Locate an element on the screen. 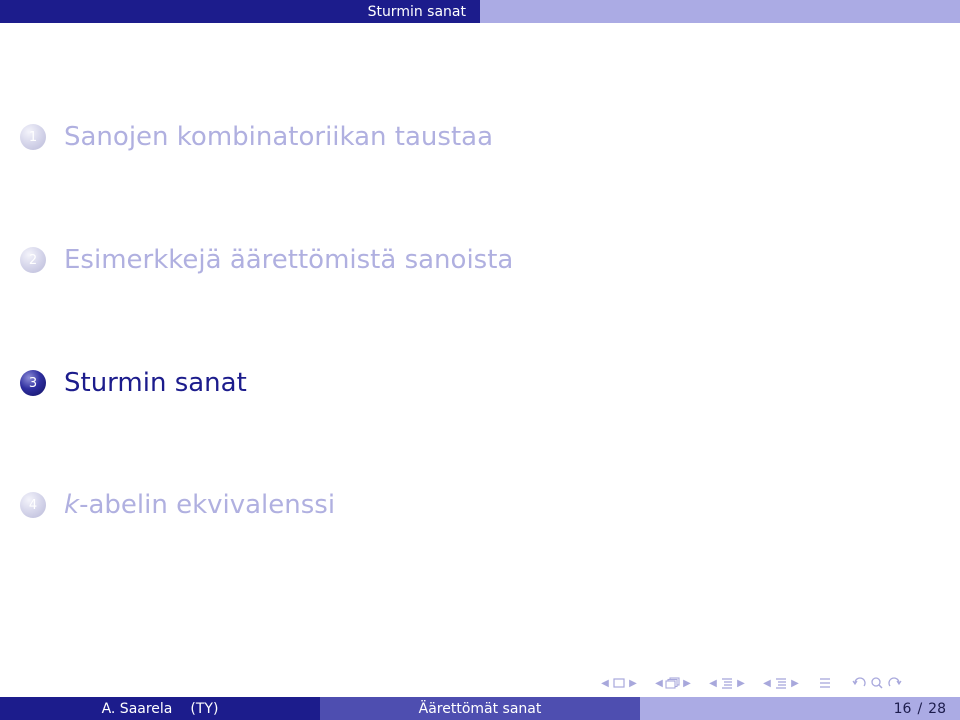  footer-author: A. Saarela (TY) is located at coordinates (160, 708).